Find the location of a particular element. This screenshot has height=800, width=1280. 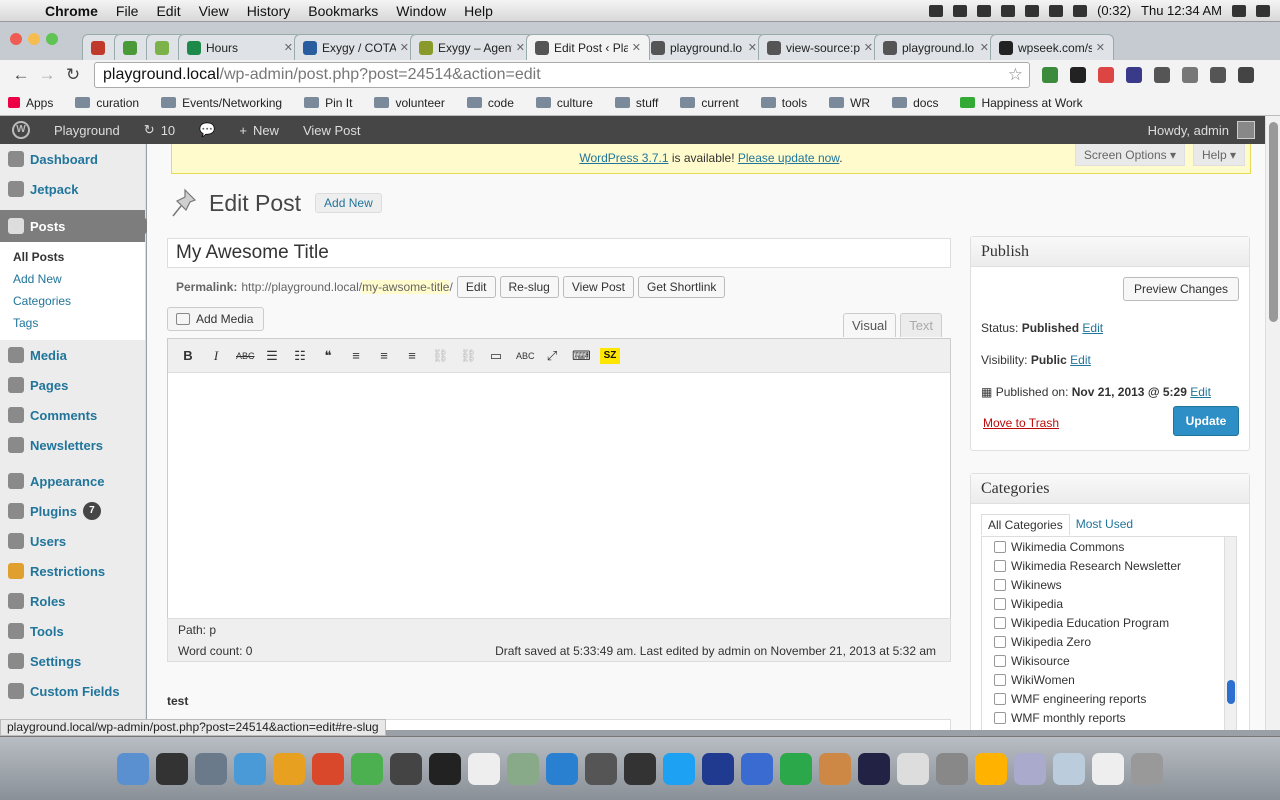

sidebar-item-settings: Settings is located at coordinates (72, 661).